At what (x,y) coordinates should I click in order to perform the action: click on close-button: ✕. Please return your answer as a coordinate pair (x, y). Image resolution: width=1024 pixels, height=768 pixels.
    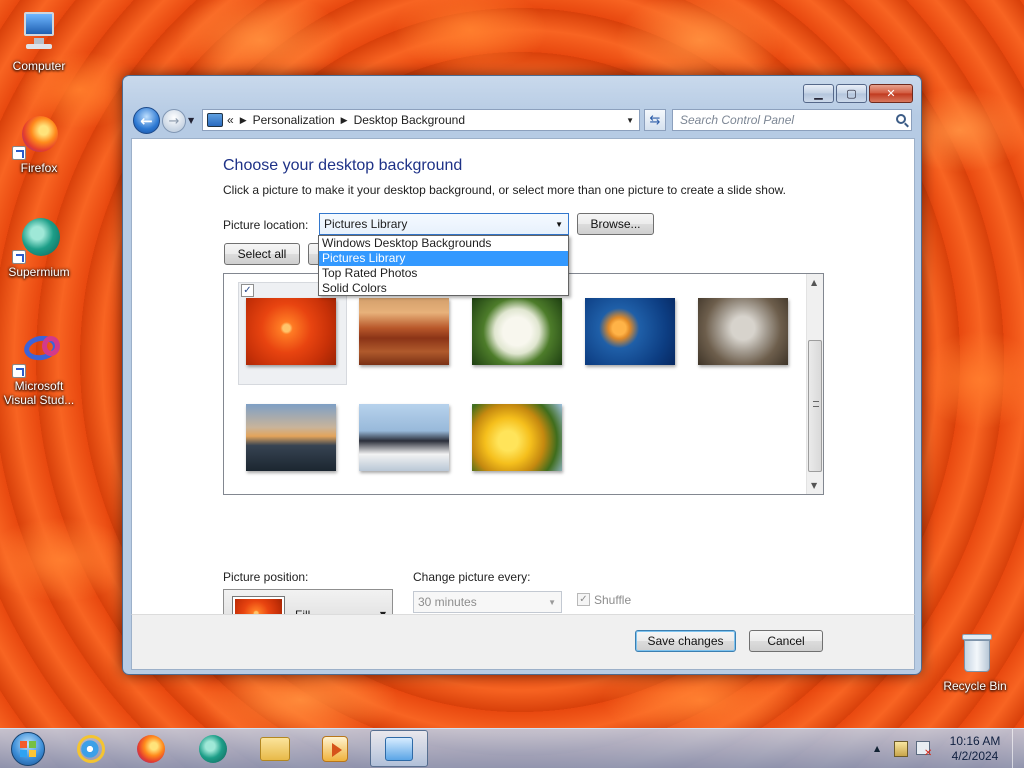
    Looking at the image, I should click on (891, 93).